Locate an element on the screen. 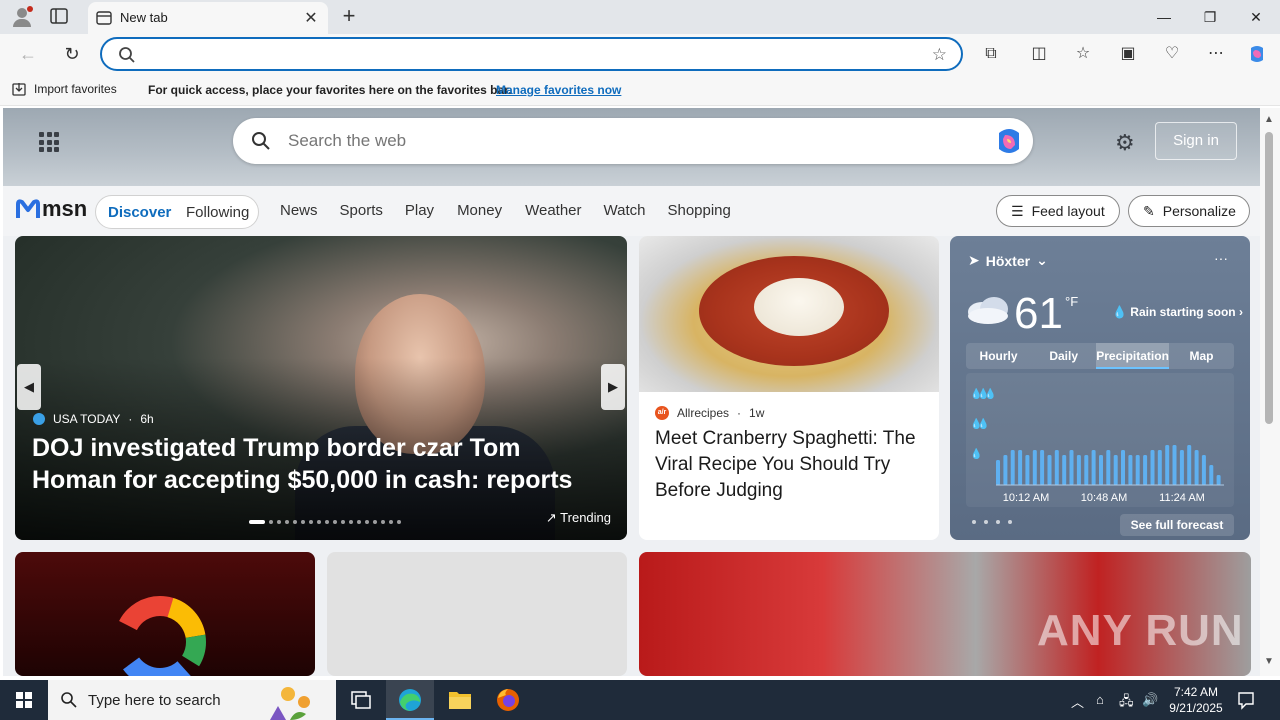 The height and width of the screenshot is (720, 1280). firefox-button is located at coordinates (508, 700).